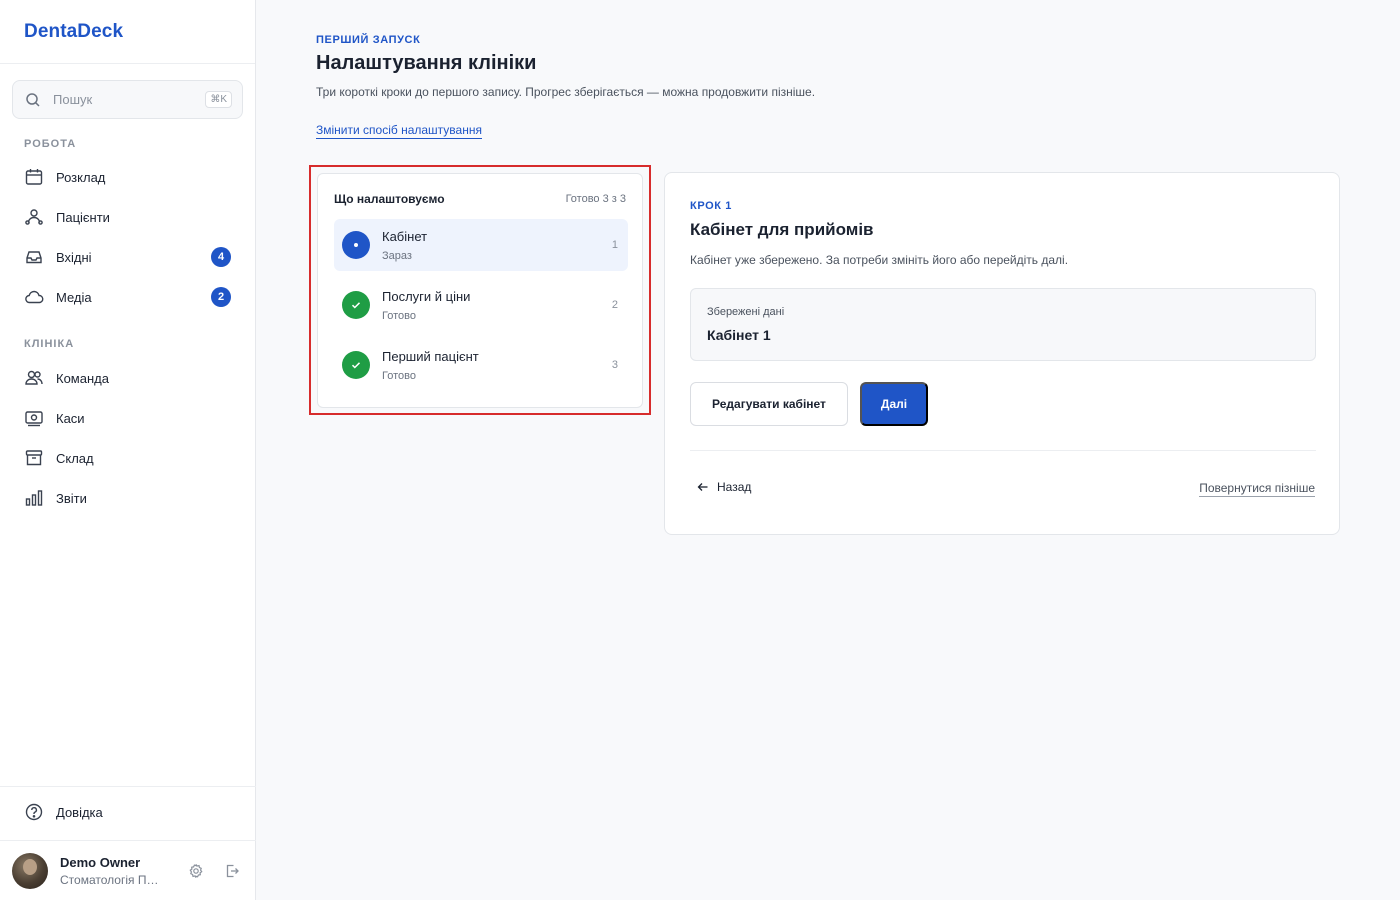 This screenshot has height=900, width=1400. I want to click on step-name: Кабінет, so click(405, 236).